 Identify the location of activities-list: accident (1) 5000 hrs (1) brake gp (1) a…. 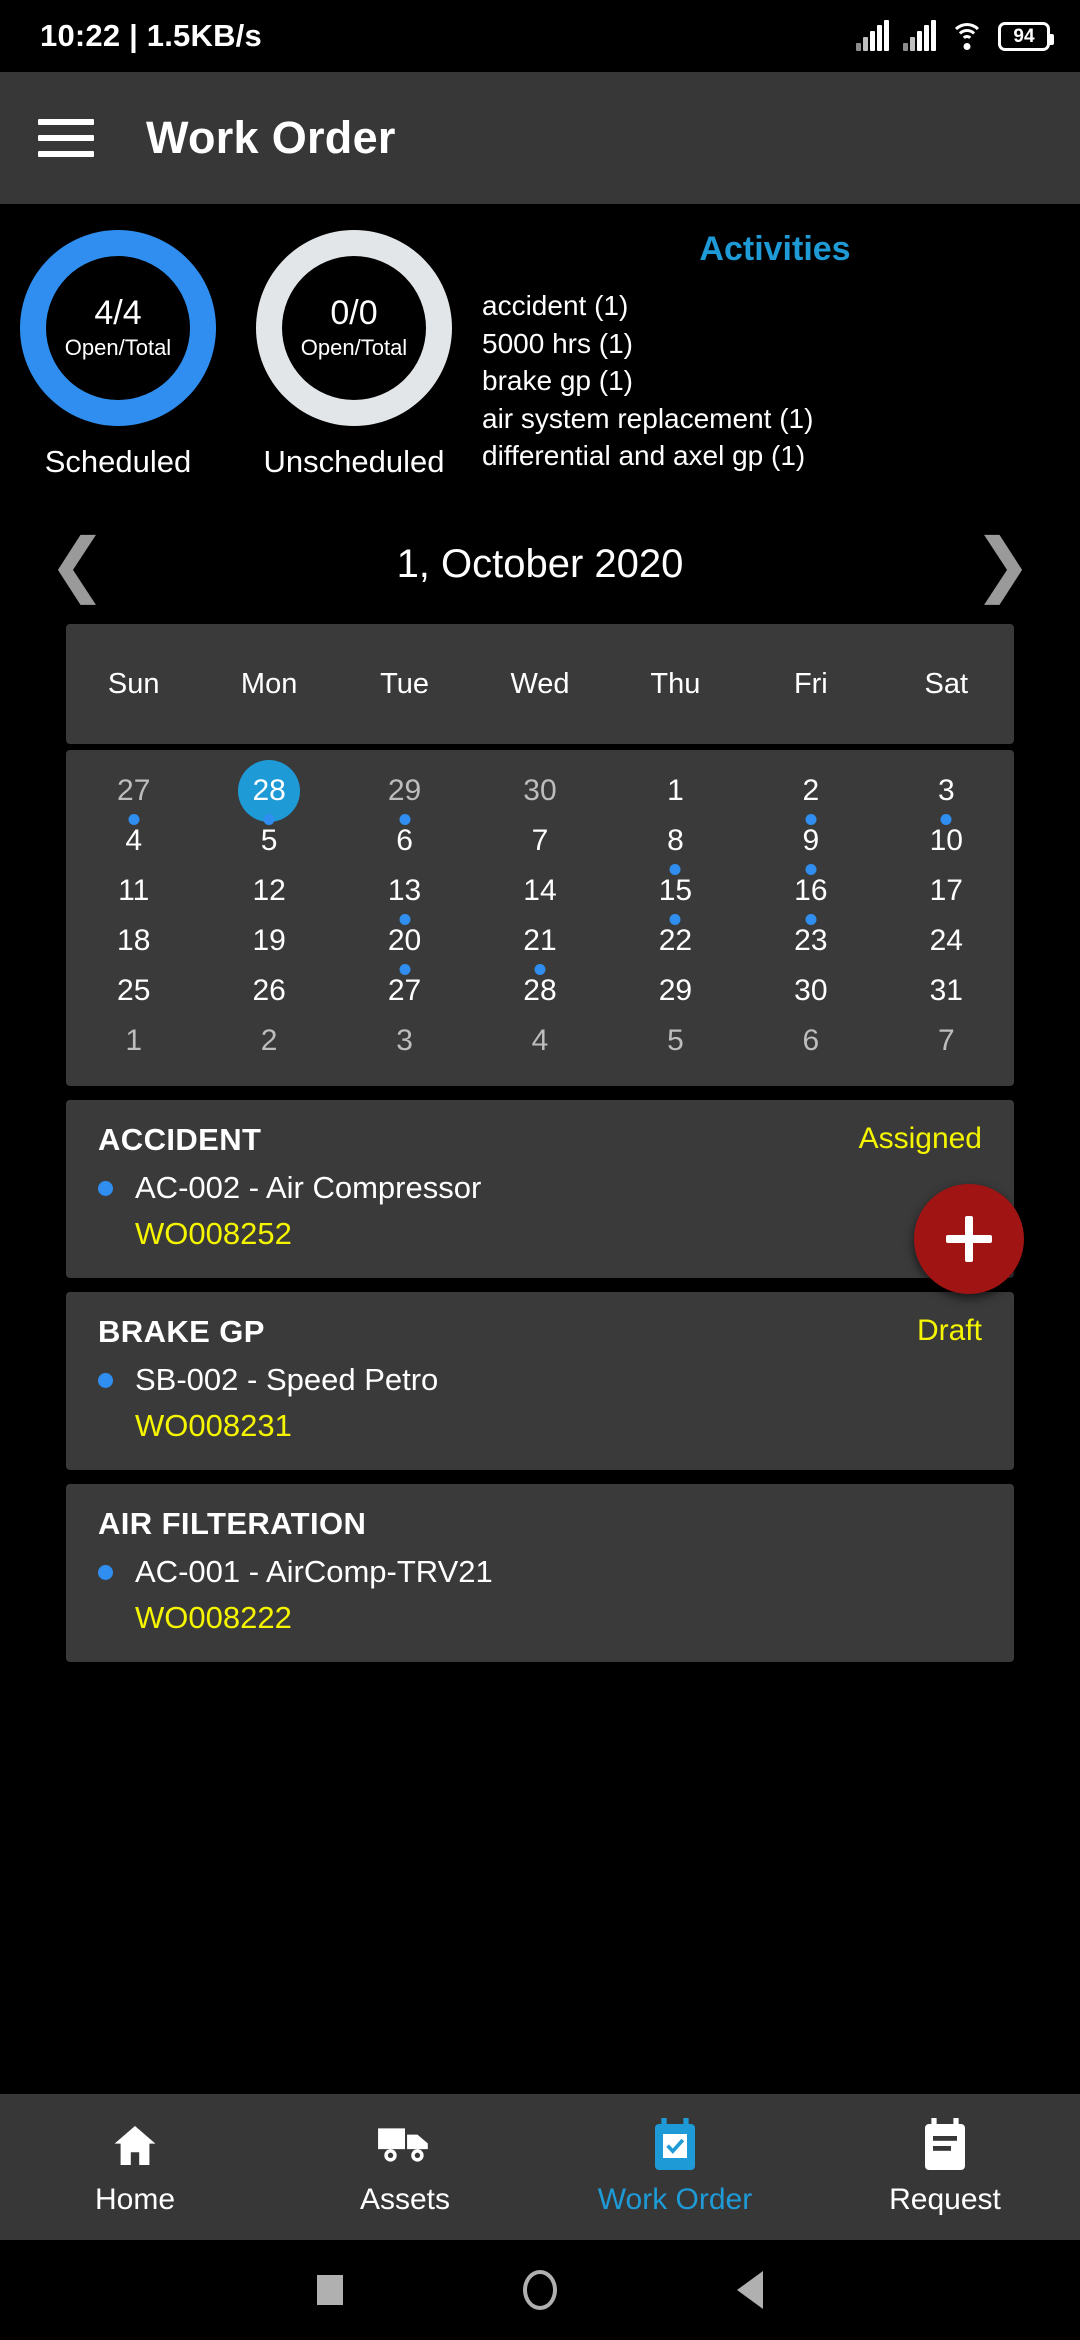
(775, 381).